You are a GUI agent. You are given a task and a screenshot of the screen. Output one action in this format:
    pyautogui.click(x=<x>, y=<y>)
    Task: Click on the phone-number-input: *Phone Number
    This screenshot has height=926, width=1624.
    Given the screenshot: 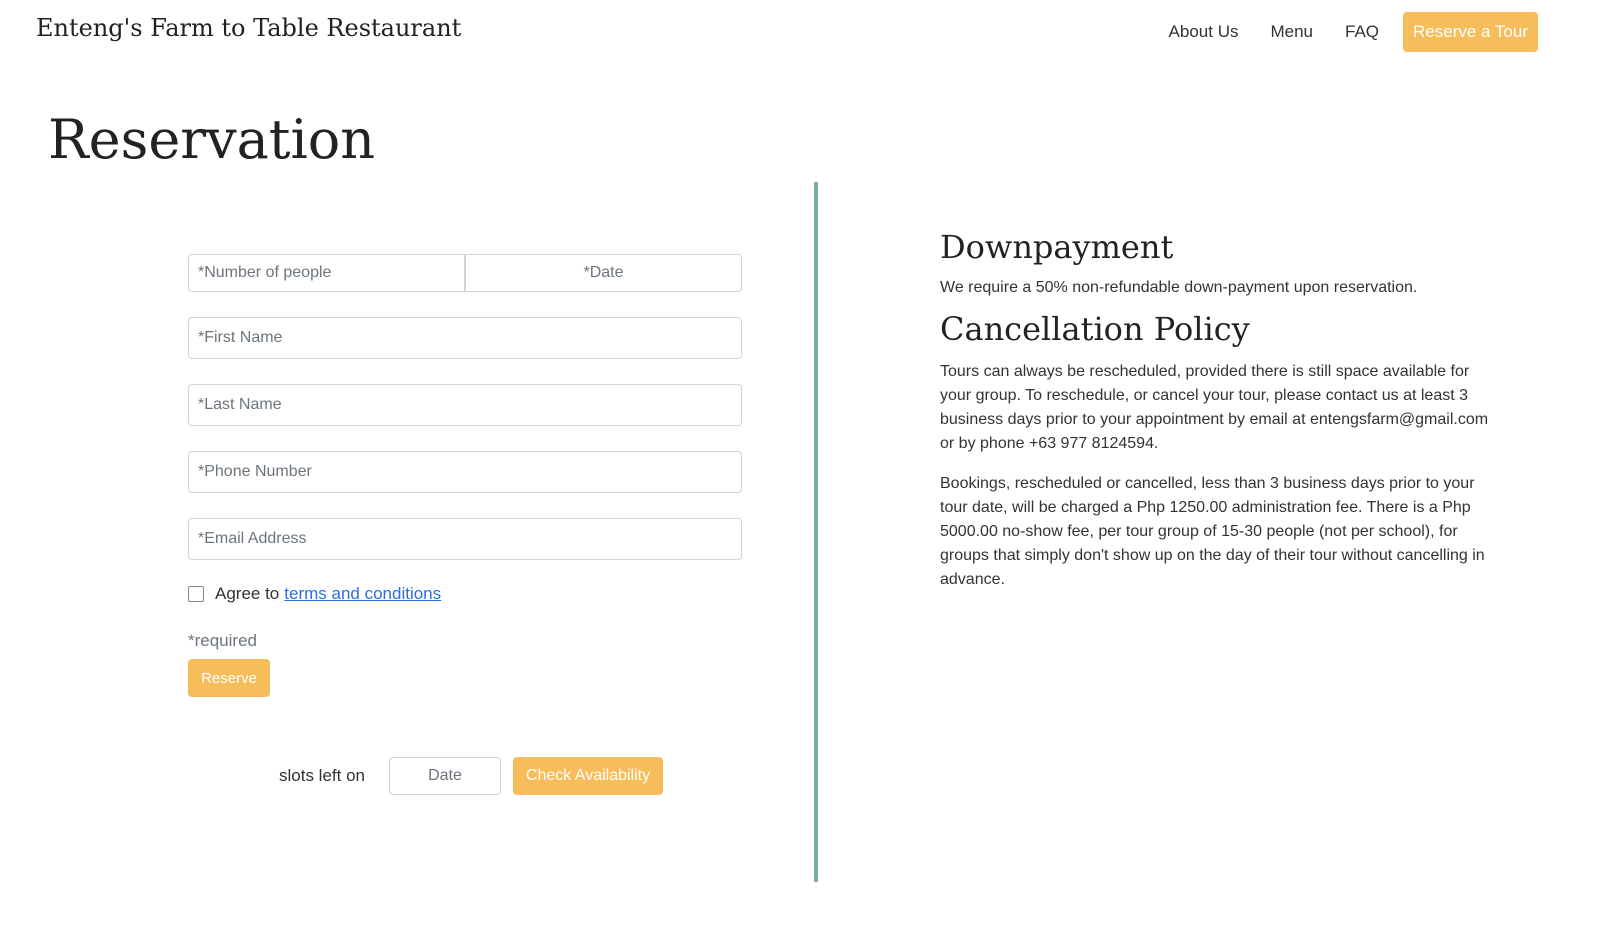 What is the action you would take?
    pyautogui.click(x=465, y=472)
    